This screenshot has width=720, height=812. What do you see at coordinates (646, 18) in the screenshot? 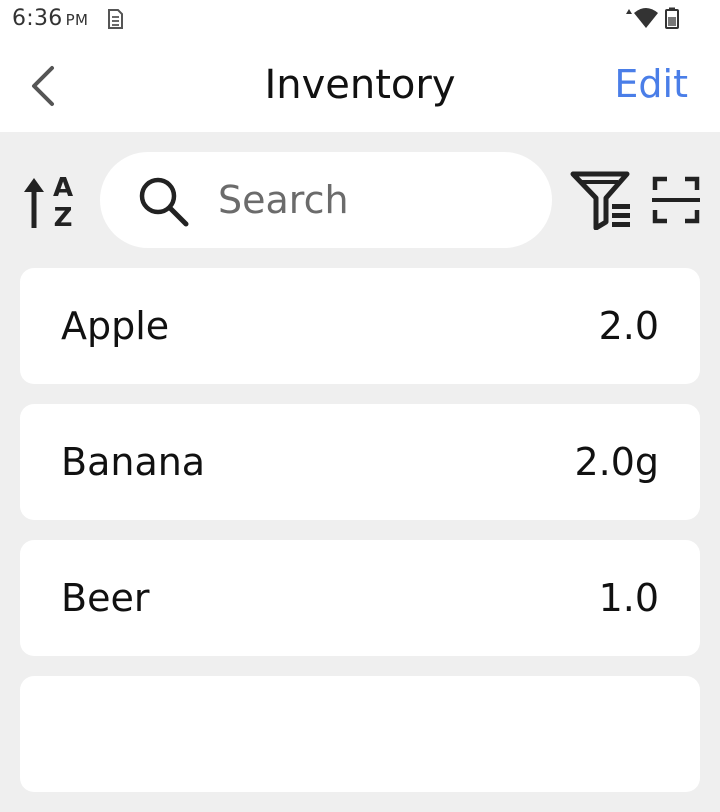
I see `wifi-icon` at bounding box center [646, 18].